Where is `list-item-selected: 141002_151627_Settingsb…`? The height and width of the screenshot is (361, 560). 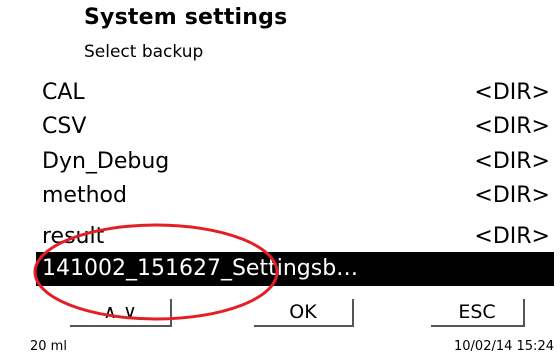 list-item-selected: 141002_151627_Settingsb… is located at coordinates (295, 269).